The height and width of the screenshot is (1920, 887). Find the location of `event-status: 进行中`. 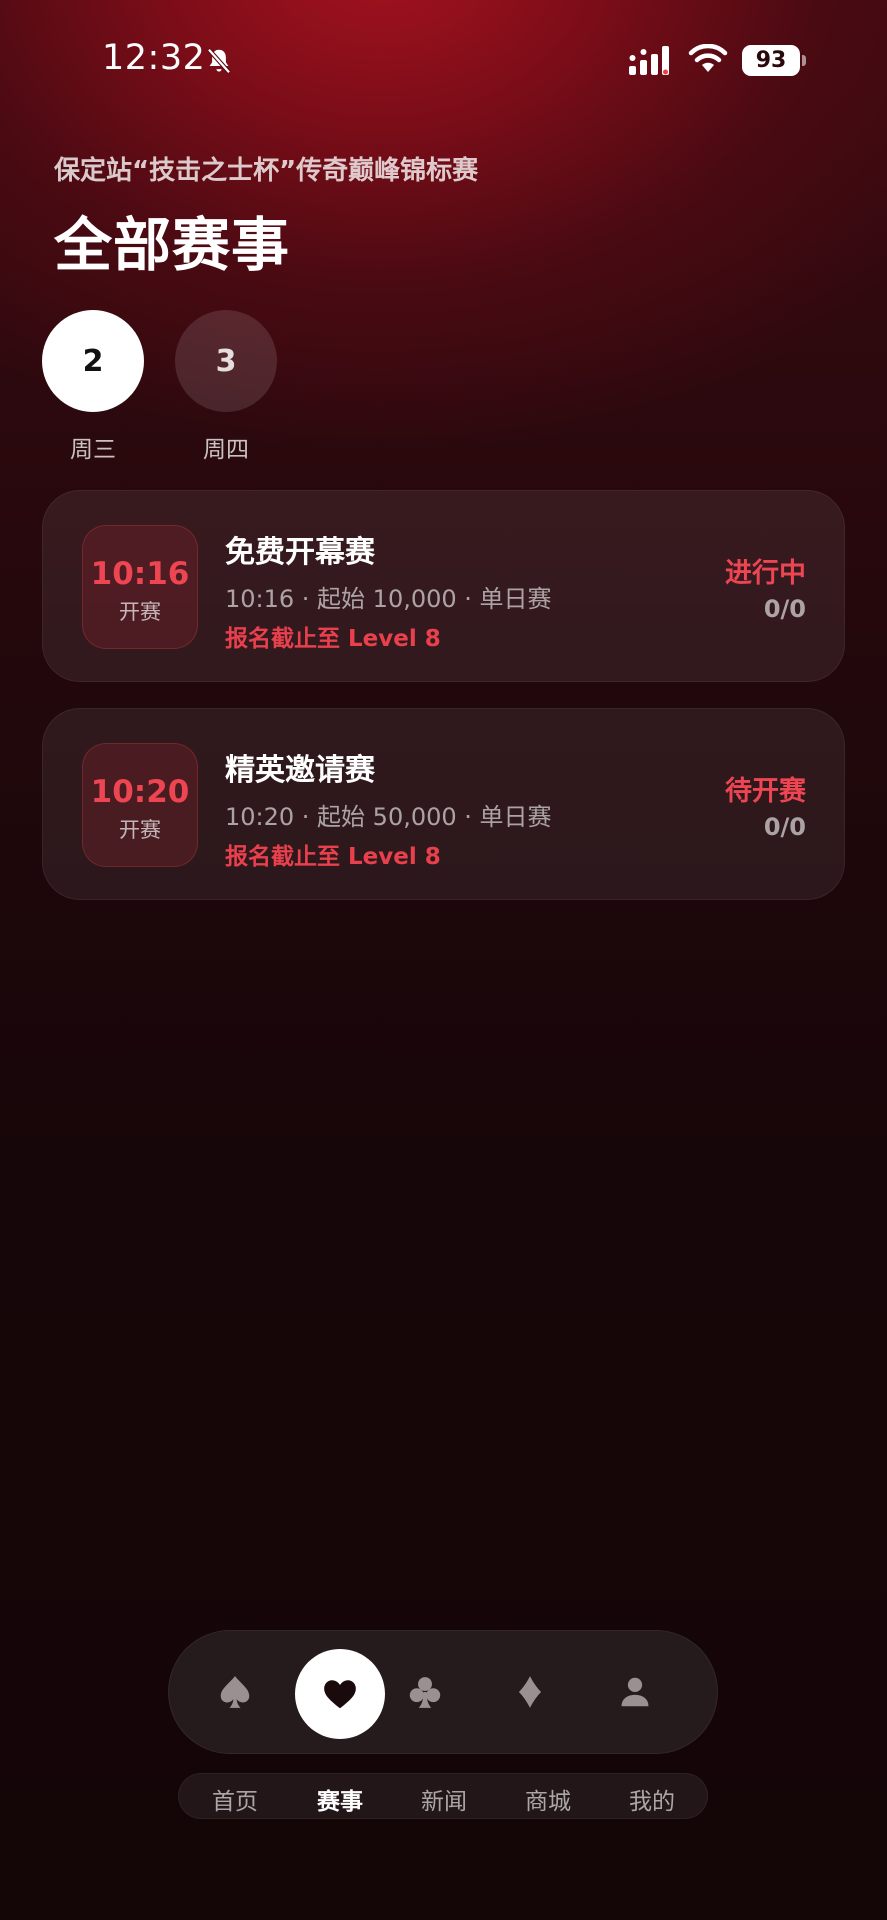

event-status: 进行中 is located at coordinates (765, 573).